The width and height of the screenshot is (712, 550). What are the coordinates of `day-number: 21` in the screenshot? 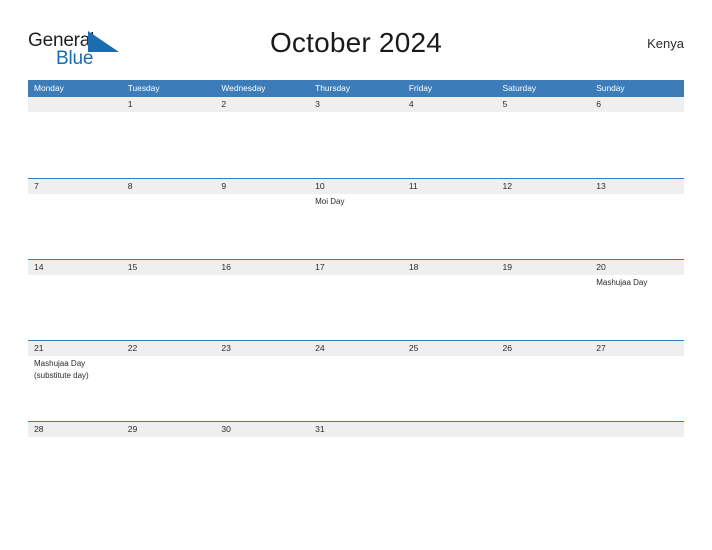 It's located at (39, 348).